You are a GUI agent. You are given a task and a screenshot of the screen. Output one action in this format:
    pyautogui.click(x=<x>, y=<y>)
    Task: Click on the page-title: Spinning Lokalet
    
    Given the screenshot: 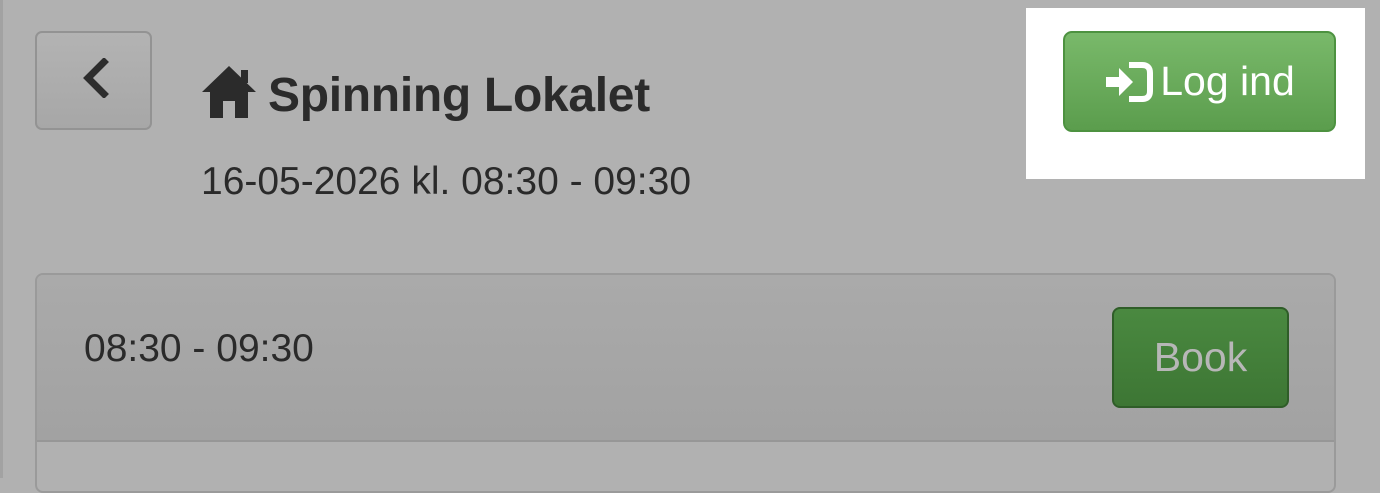 What is the action you would take?
    pyautogui.click(x=459, y=95)
    